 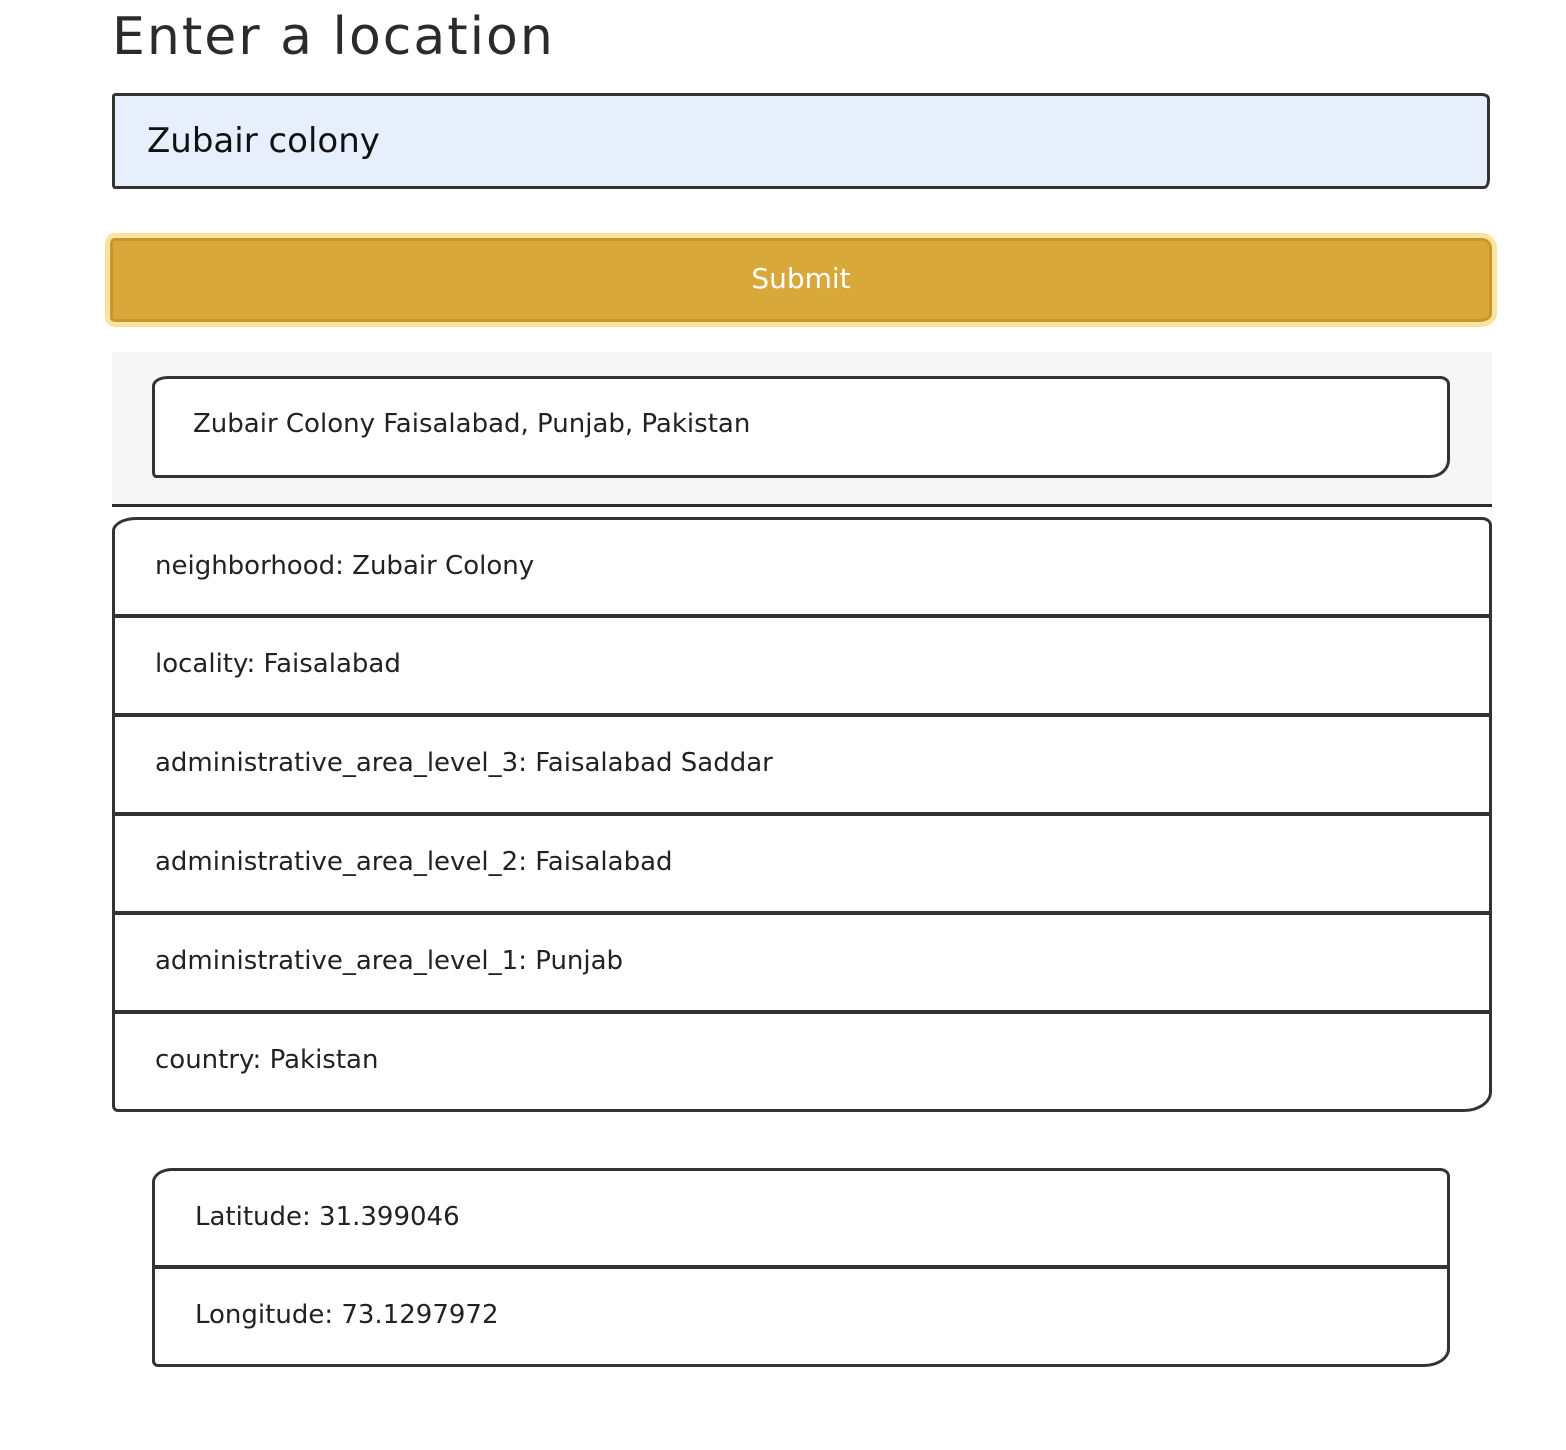 What do you see at coordinates (801, 1218) in the screenshot?
I see `latitude-value: Latitude: 31.399046` at bounding box center [801, 1218].